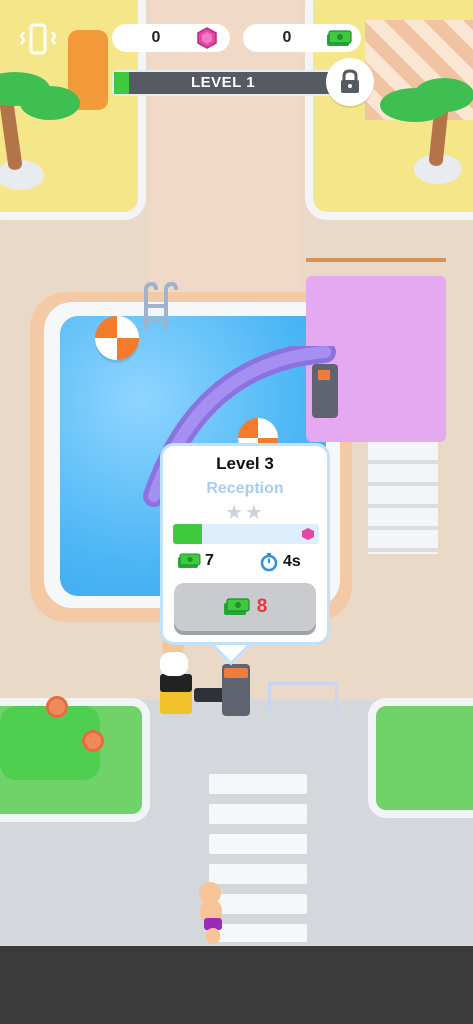 The image size is (473, 1024). I want to click on income-stat: 7, so click(195, 561).